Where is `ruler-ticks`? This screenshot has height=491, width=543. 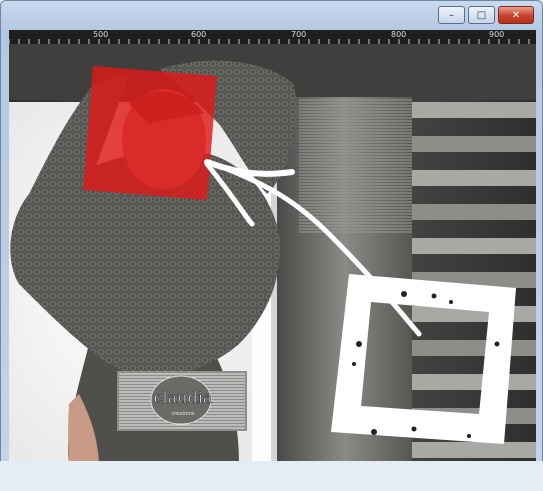 ruler-ticks is located at coordinates (269, 41).